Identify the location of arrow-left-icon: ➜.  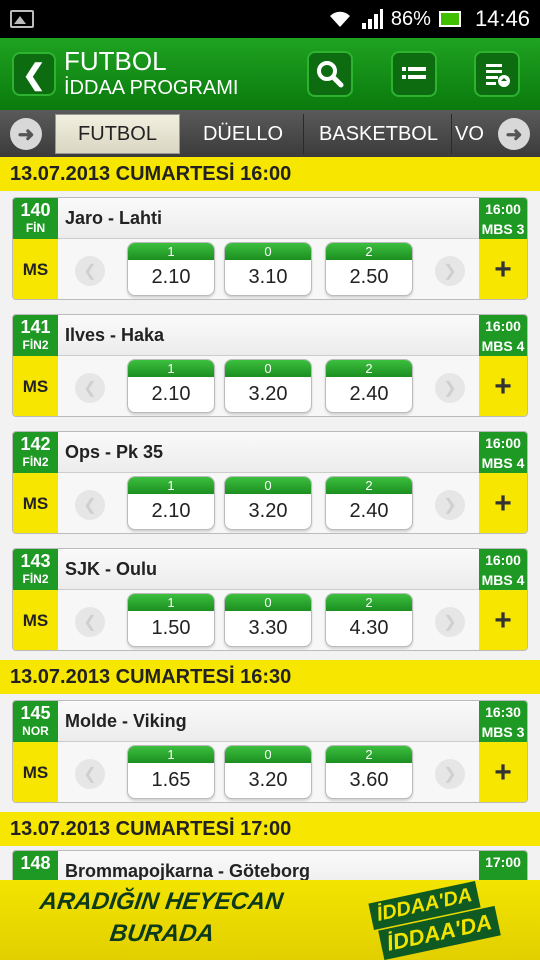
(26, 134).